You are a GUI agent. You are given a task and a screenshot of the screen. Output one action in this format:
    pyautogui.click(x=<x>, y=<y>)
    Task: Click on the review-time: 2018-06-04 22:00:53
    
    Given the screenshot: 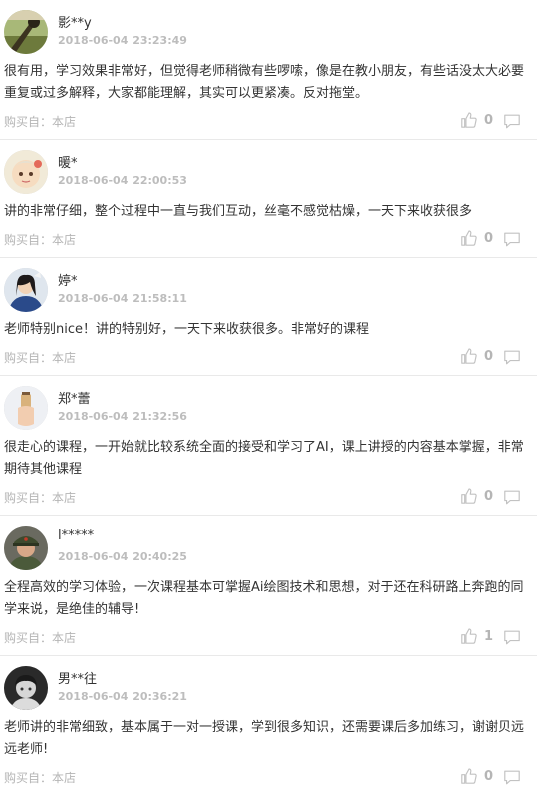 What is the action you would take?
    pyautogui.click(x=122, y=180)
    